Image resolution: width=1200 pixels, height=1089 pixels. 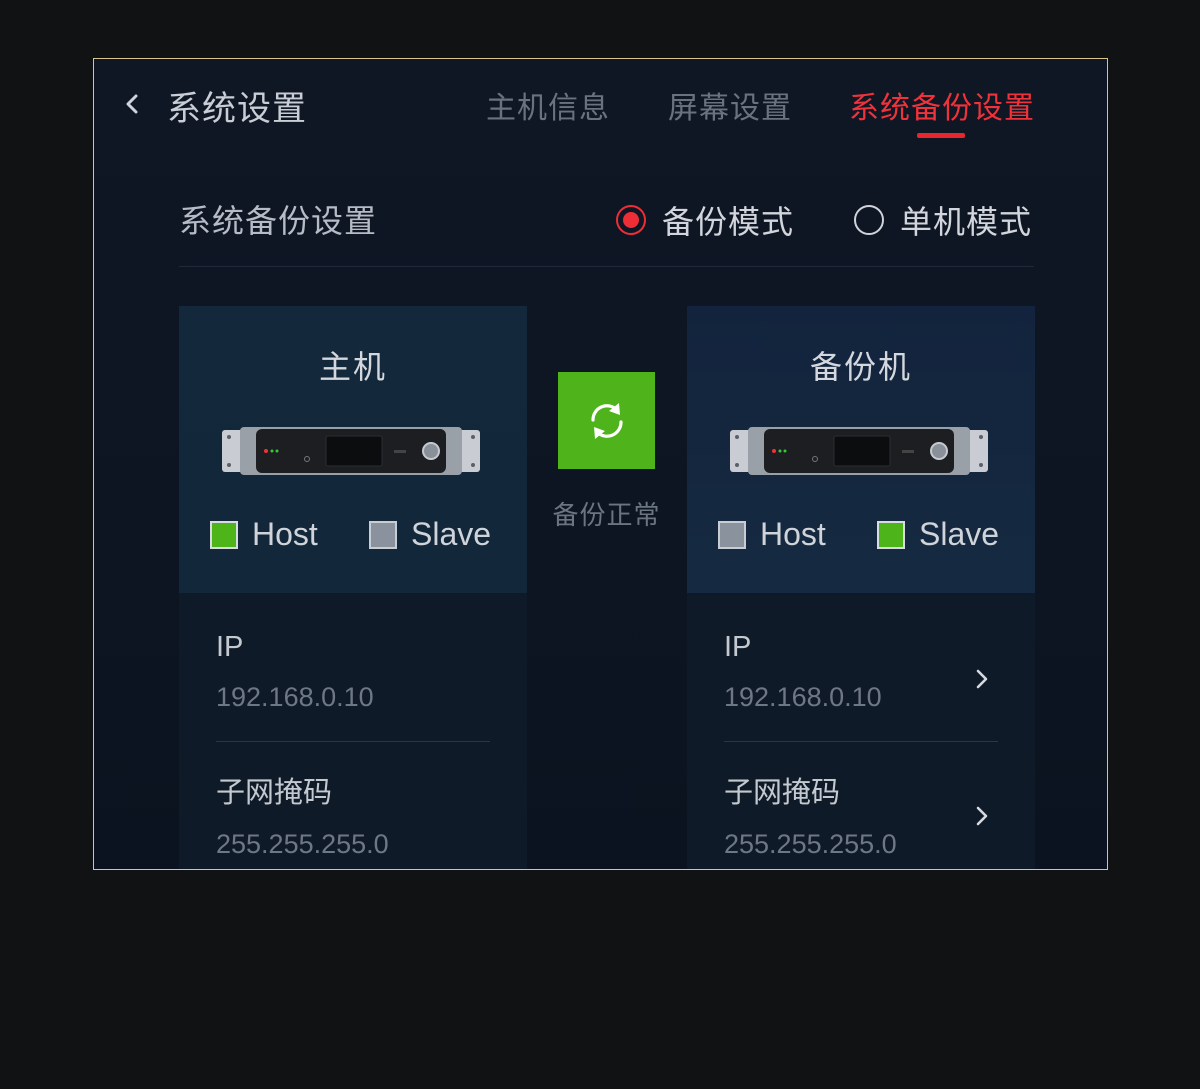 I want to click on backup-card-header: 备份机 Host Slave, so click(x=861, y=449).